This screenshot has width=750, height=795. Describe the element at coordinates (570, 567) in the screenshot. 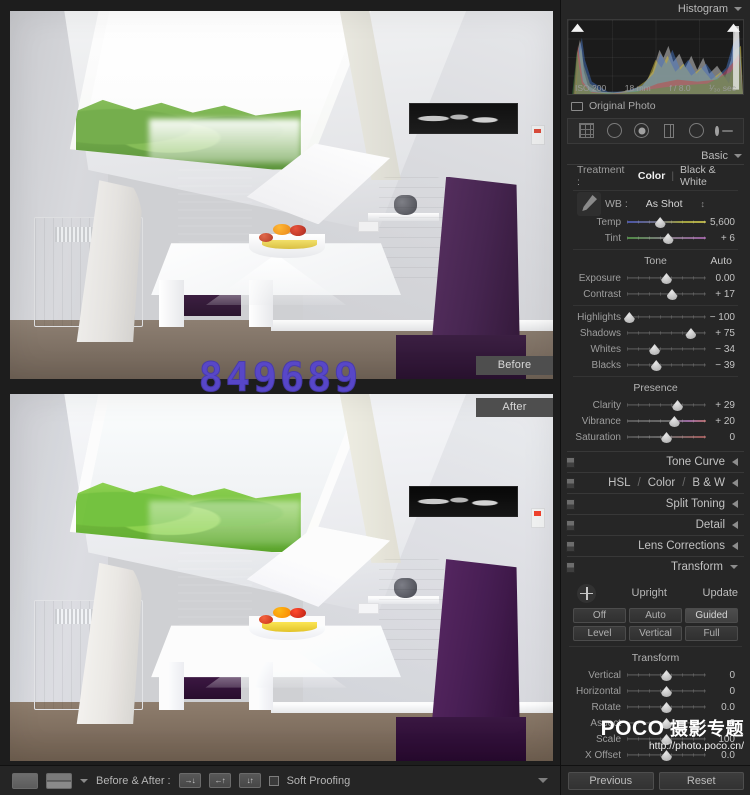

I see `transform-enable-switch` at that location.